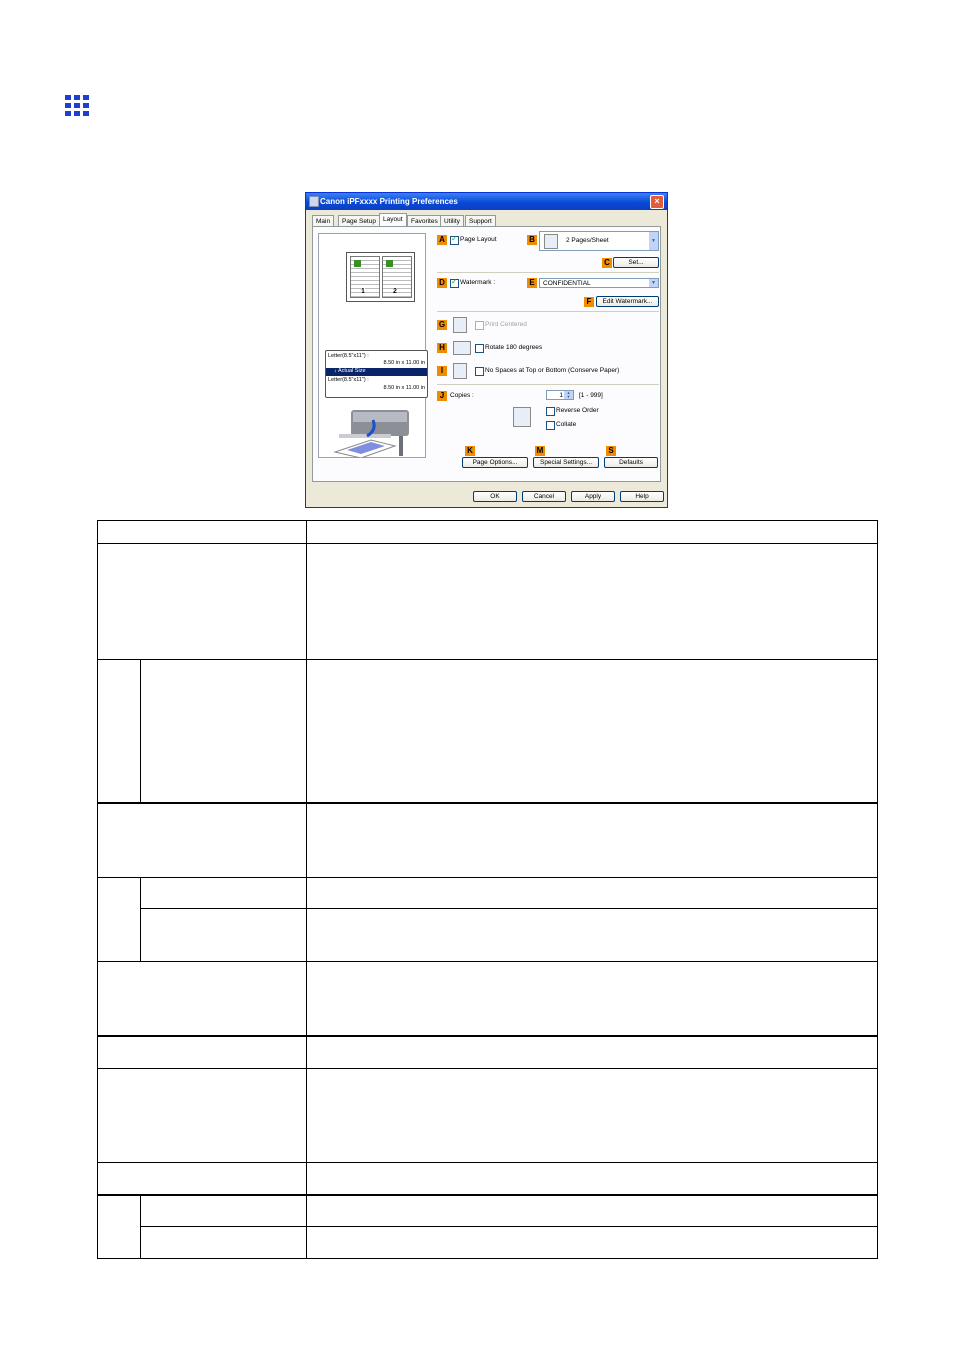  I want to click on source-size: Letter(8.5"x11") :, so click(348, 356).